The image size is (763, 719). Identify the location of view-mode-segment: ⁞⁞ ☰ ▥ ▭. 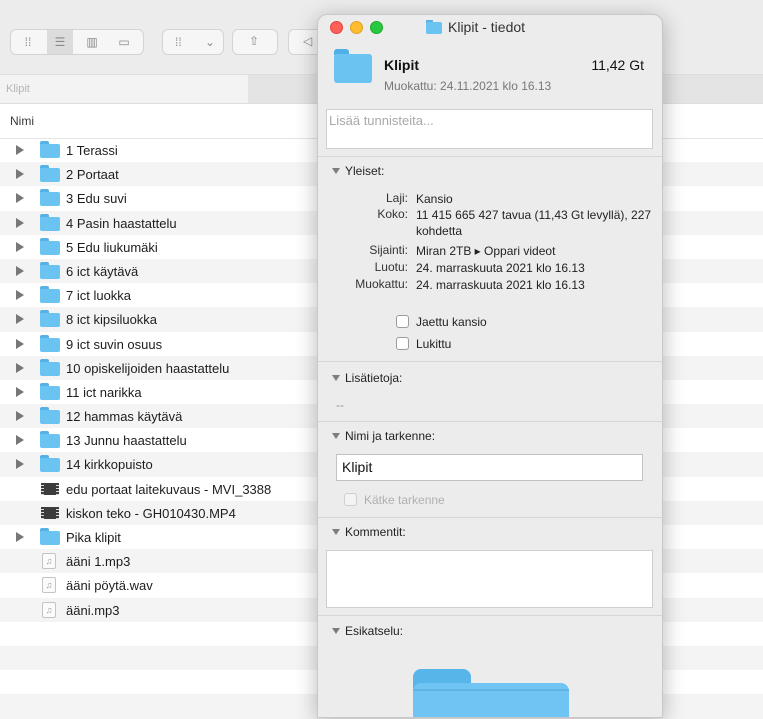
(77, 42).